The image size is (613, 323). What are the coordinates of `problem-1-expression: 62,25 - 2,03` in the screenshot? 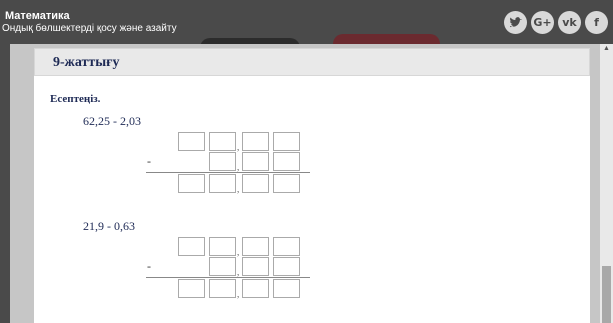 It's located at (112, 121).